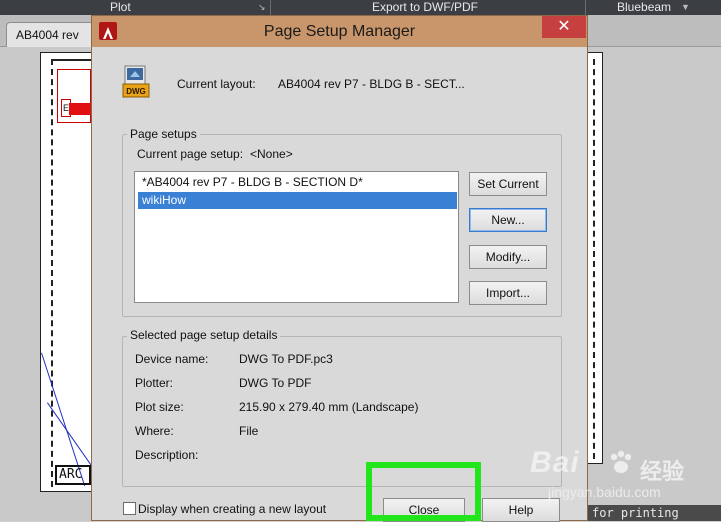 The image size is (721, 522). Describe the element at coordinates (73, 475) in the screenshot. I see `title-block-text: ARC` at that location.